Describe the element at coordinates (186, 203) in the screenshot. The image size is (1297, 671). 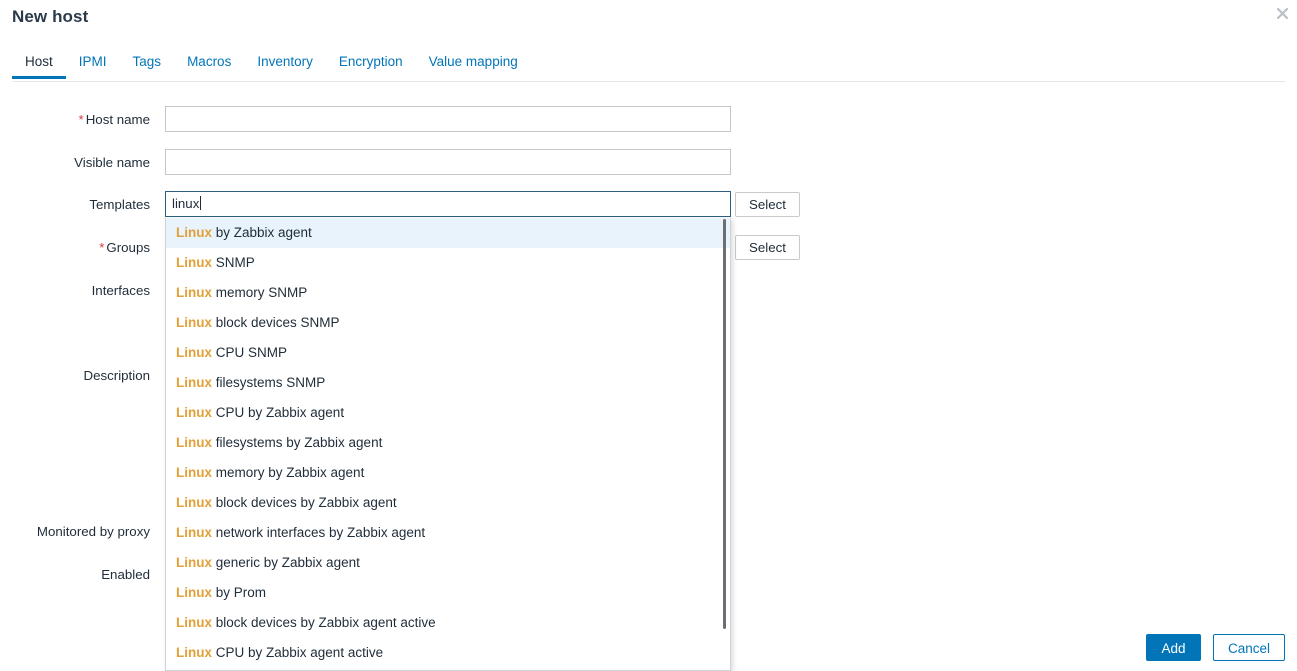
I see `templates-input-value: linux` at that location.